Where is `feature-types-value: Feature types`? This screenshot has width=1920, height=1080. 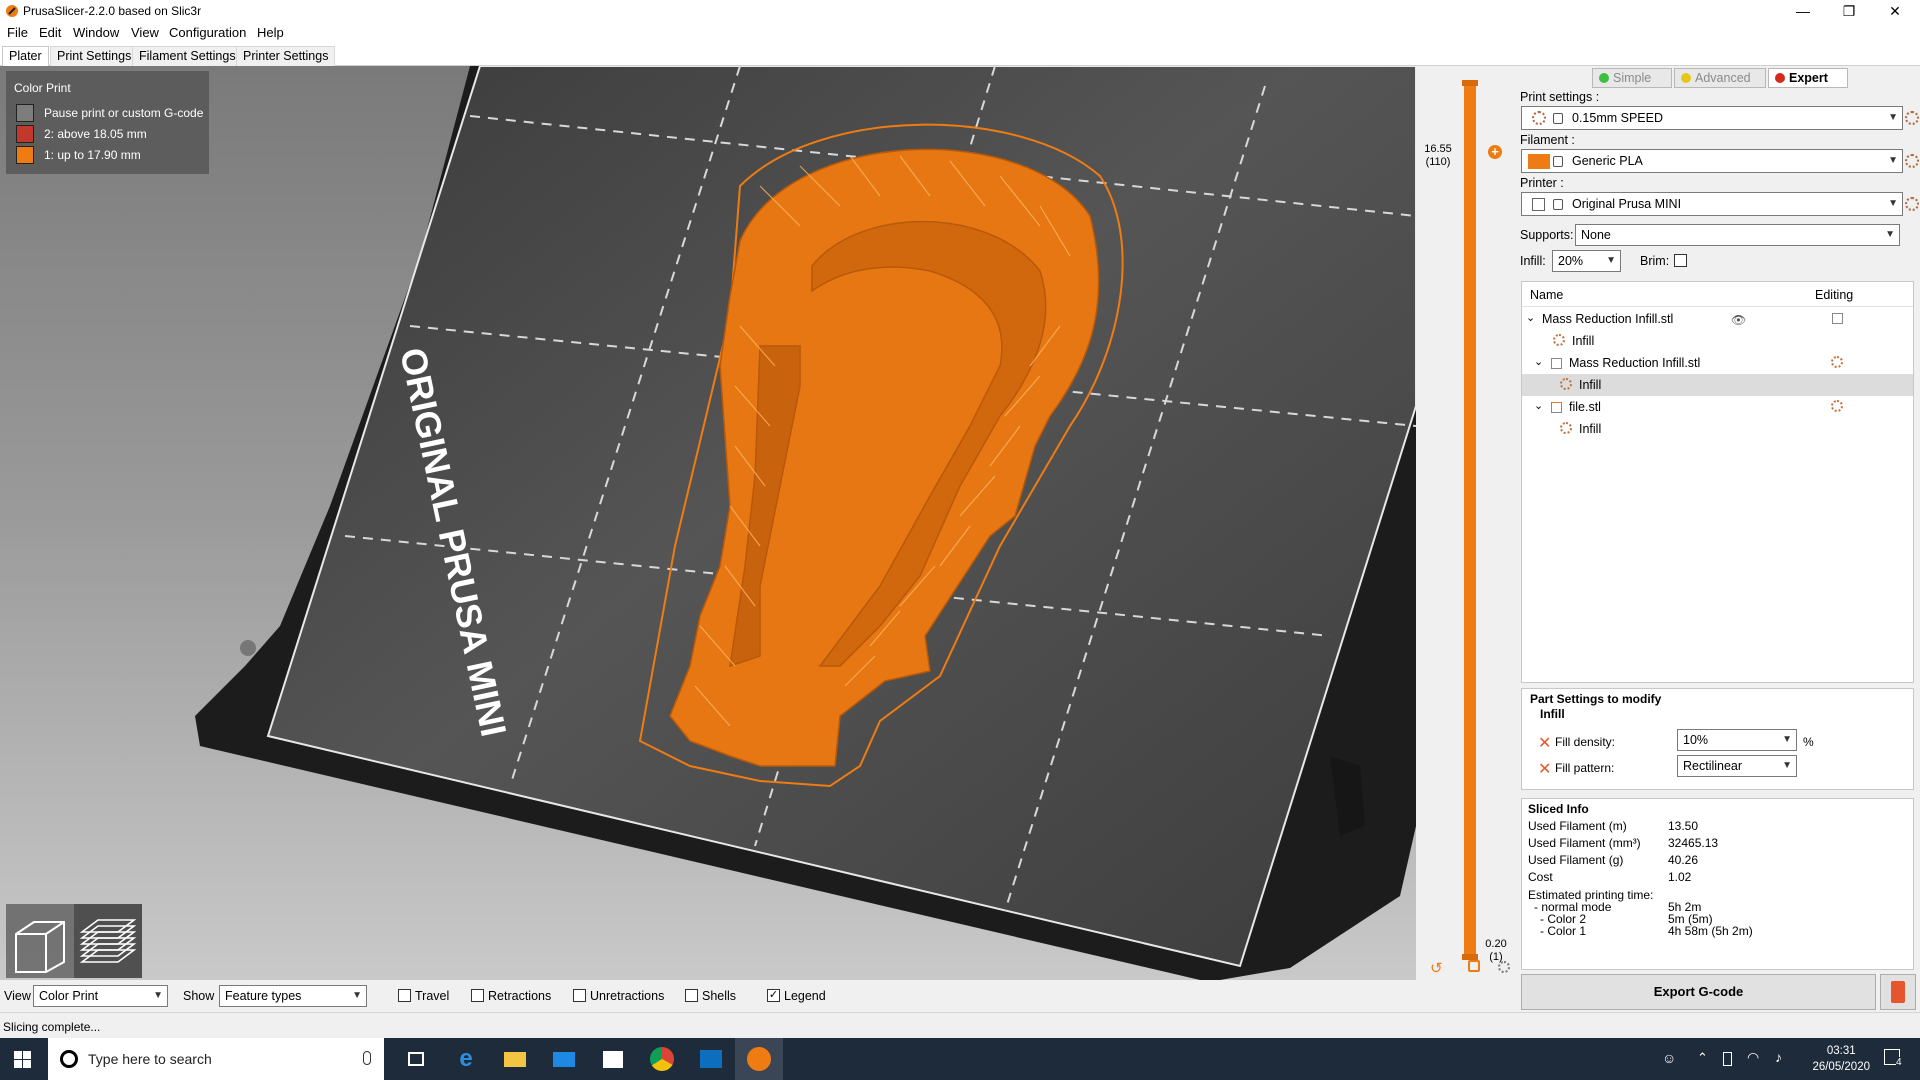 feature-types-value: Feature types is located at coordinates (263, 996).